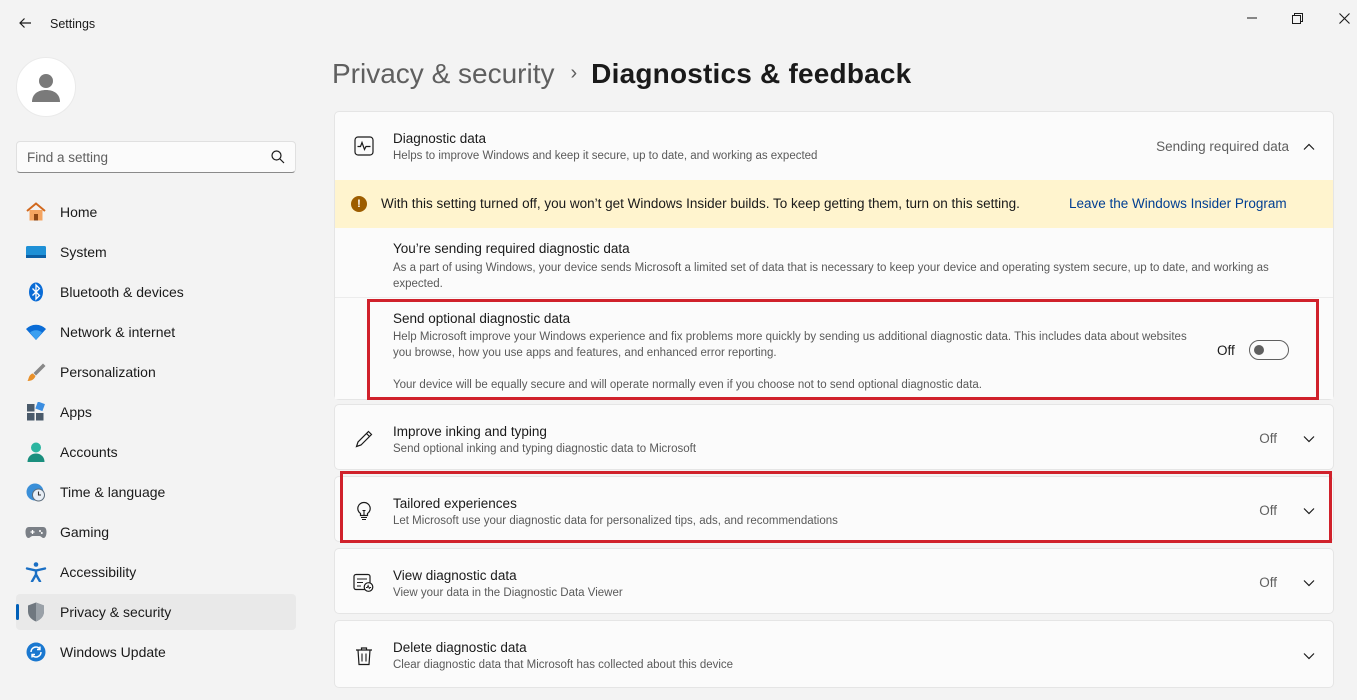  I want to click on brush-icon, so click(36, 372).